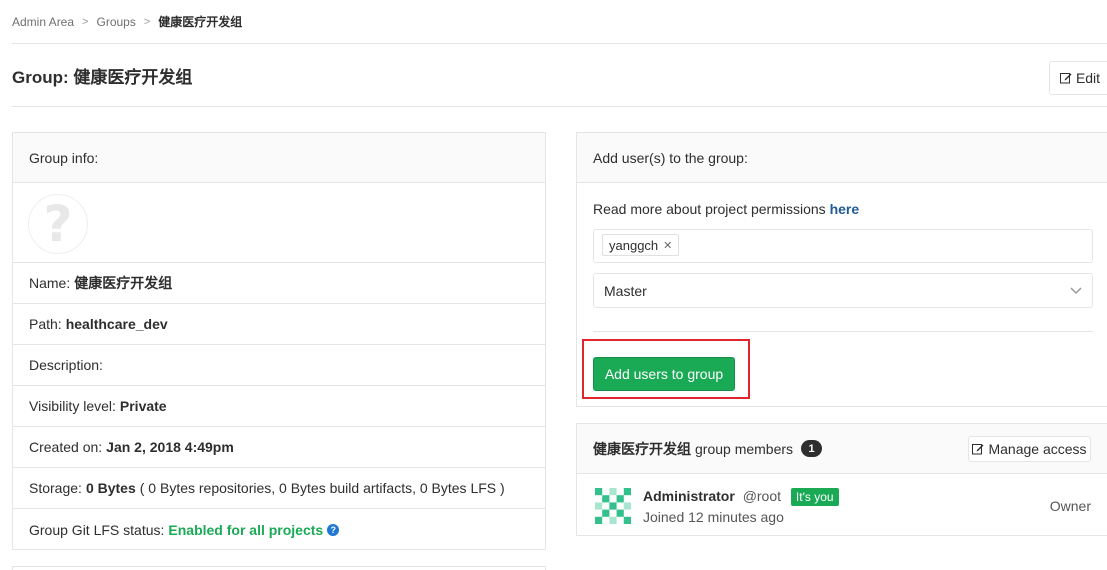 The height and width of the screenshot is (570, 1107). Describe the element at coordinates (40, 77) in the screenshot. I see `page-title-prefix: Group:` at that location.